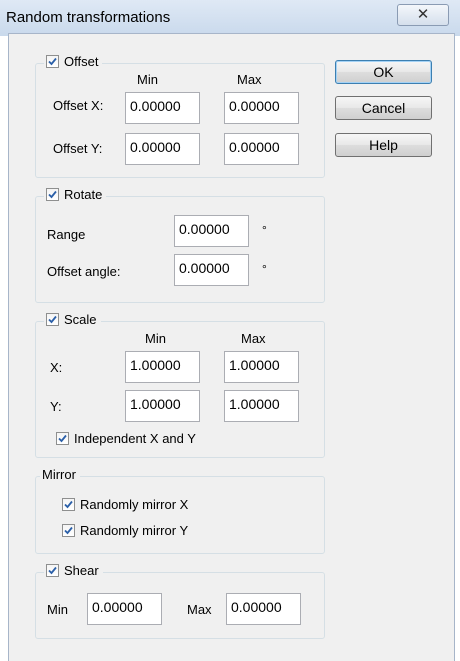 This screenshot has width=460, height=661. I want to click on independent-xy-row: Independent X and Y, so click(126, 438).